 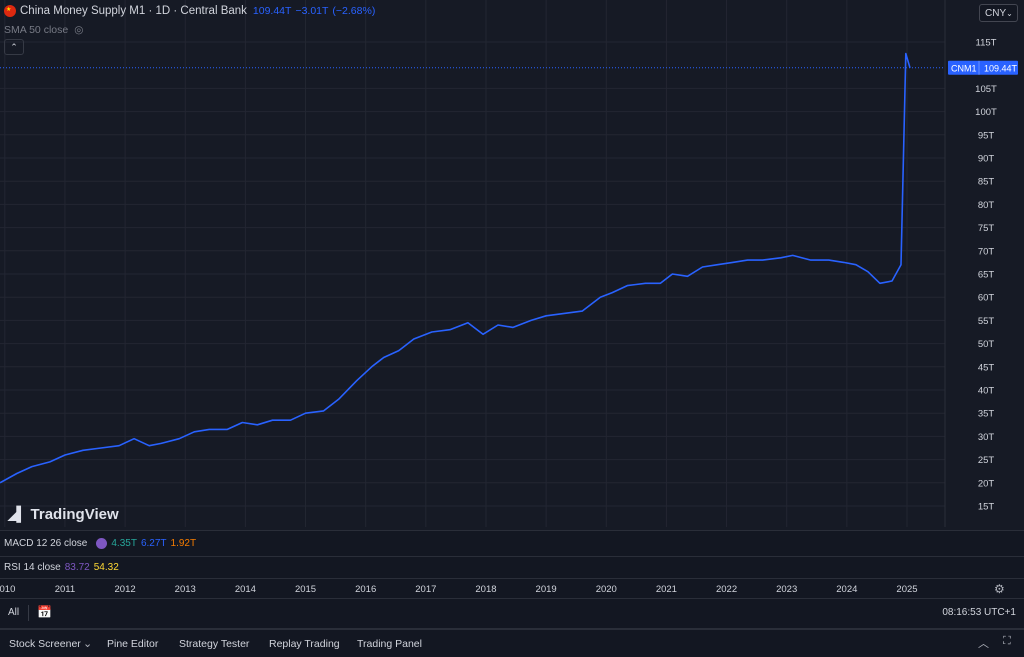 I want to click on x-tick-label: 2016, so click(x=366, y=589).